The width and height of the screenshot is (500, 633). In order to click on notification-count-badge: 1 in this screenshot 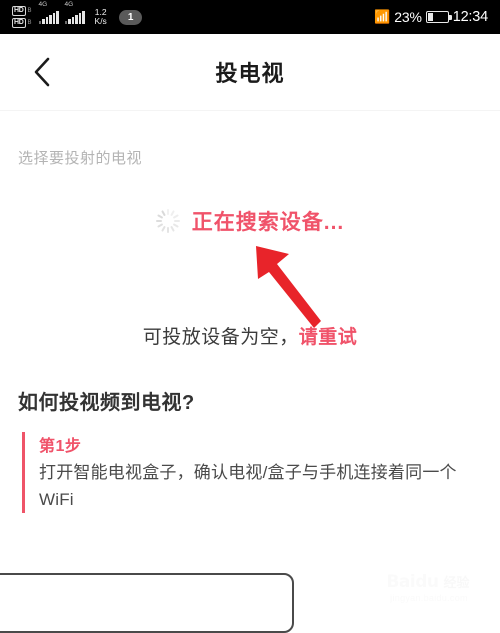, I will do `click(130, 17)`.